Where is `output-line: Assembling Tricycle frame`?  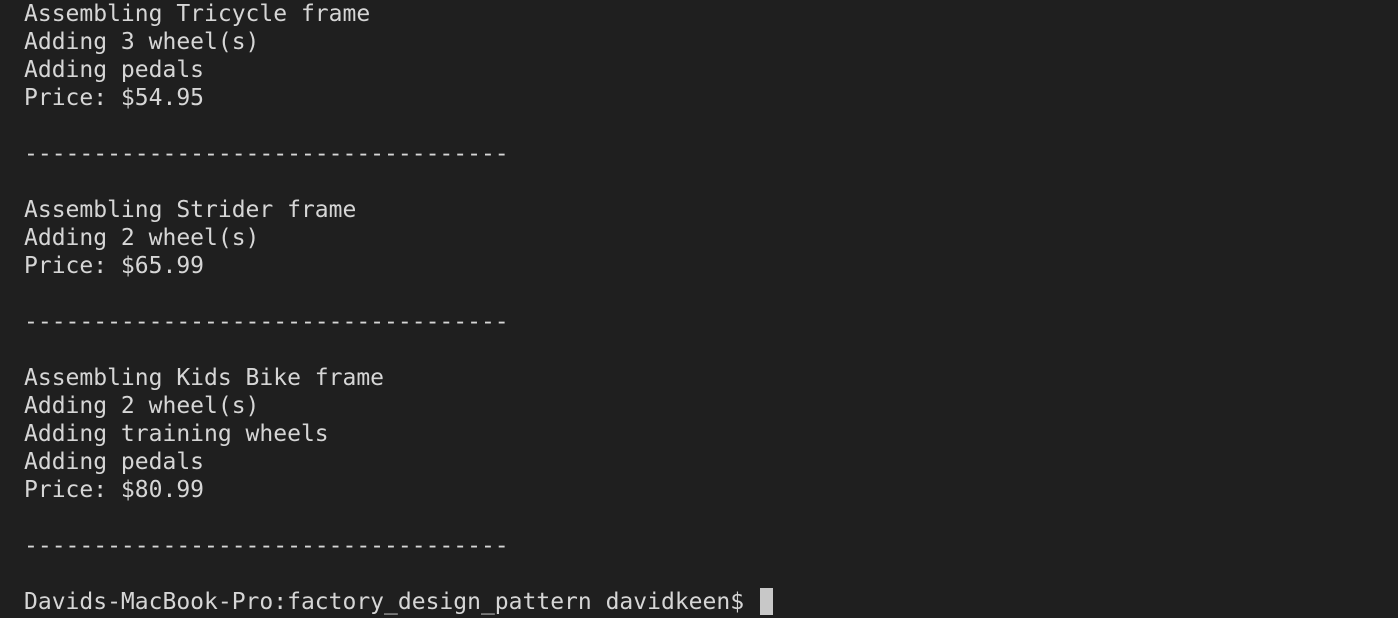
output-line: Assembling Tricycle frame is located at coordinates (197, 14).